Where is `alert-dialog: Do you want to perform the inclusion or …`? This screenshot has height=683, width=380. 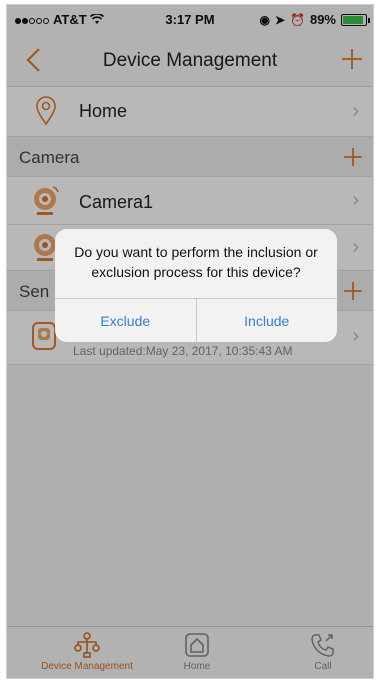
alert-dialog: Do you want to perform the inclusion or … is located at coordinates (196, 285).